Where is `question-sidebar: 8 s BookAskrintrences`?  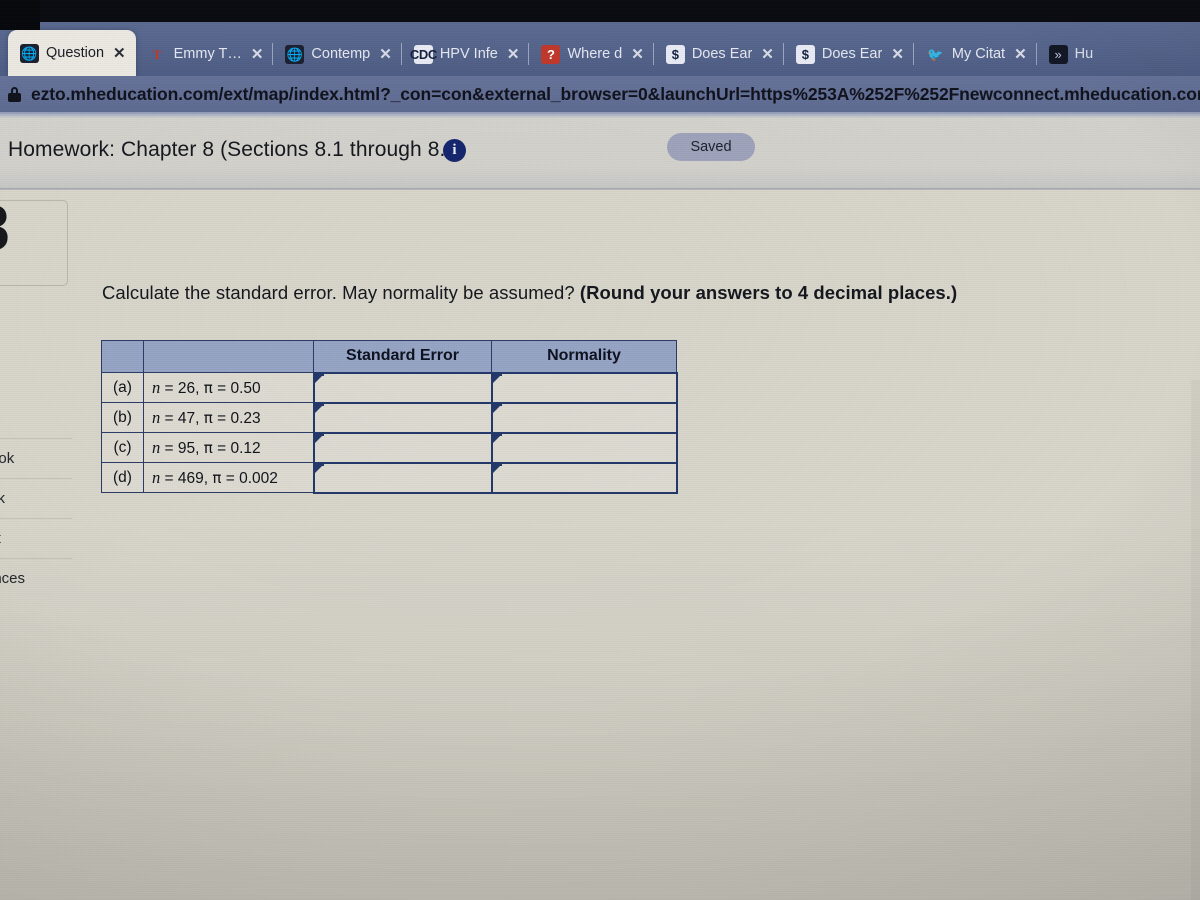
question-sidebar: 8 s BookAskrintrences is located at coordinates (36, 405).